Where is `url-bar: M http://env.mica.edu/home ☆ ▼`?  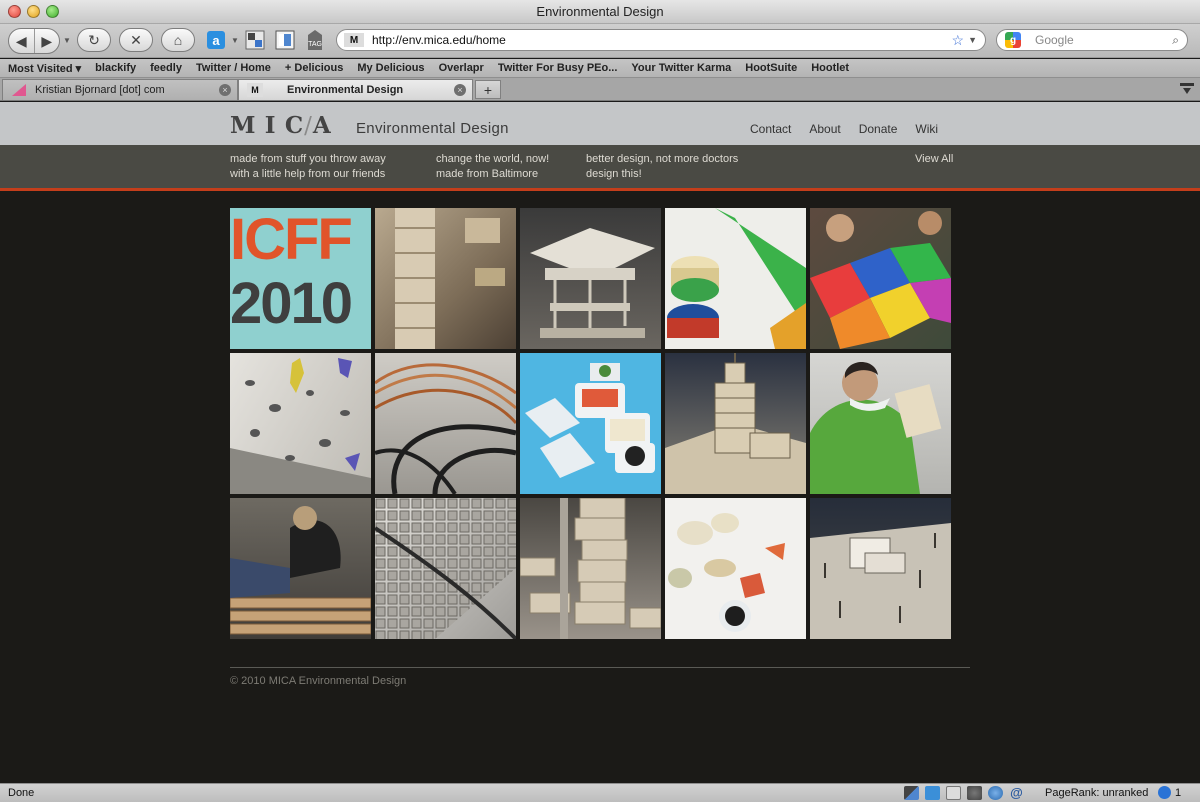 url-bar: M http://env.mica.edu/home ☆ ▼ is located at coordinates (661, 40).